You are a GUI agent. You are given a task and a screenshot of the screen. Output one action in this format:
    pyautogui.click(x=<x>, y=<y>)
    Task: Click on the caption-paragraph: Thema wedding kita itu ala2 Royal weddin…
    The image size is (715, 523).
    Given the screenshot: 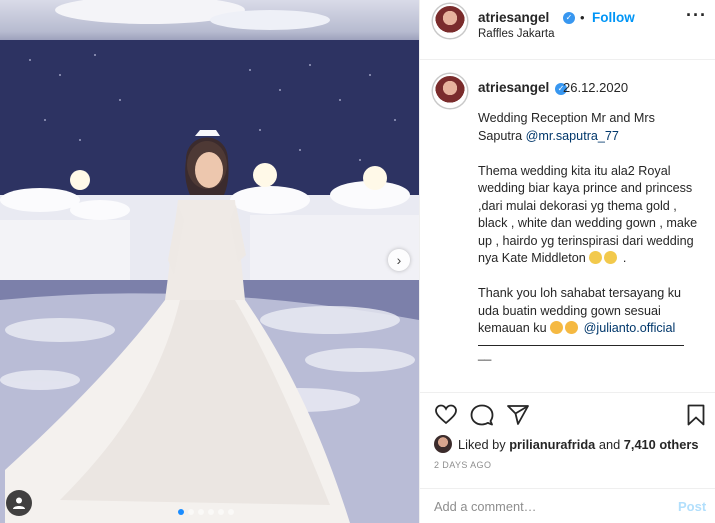 What is the action you would take?
    pyautogui.click(x=588, y=215)
    